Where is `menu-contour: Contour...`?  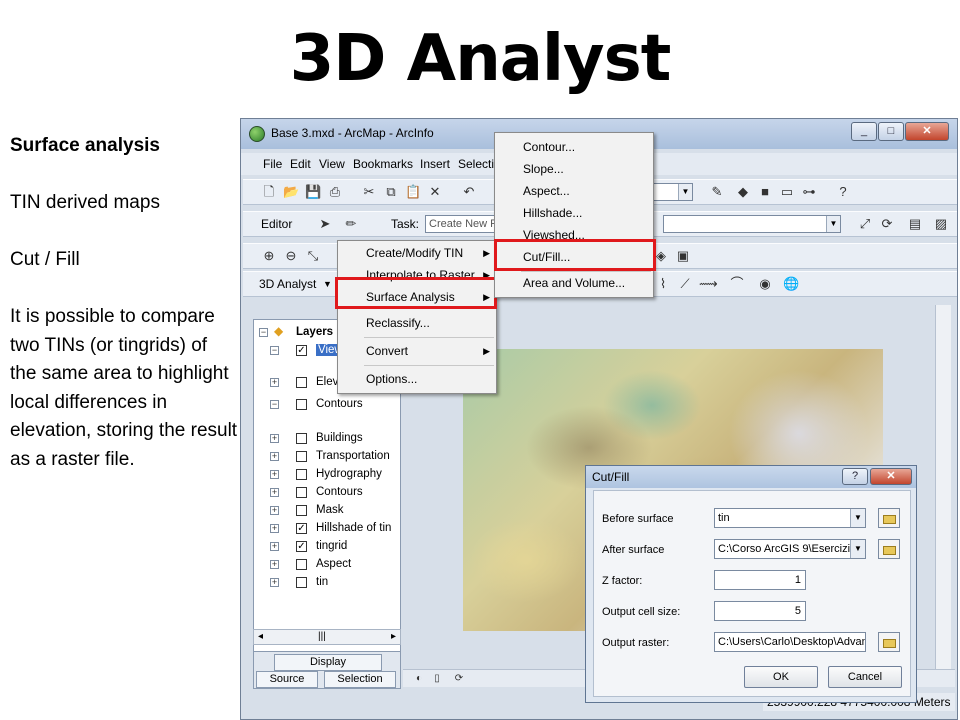
menu-contour: Contour... is located at coordinates (574, 147).